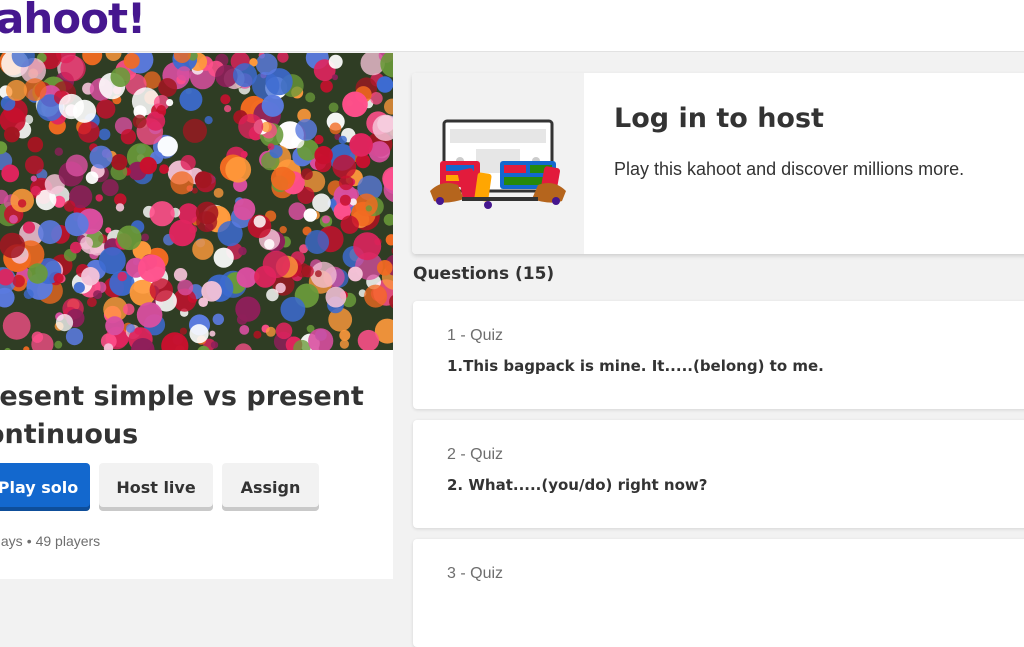  What do you see at coordinates (45, 487) in the screenshot?
I see `play-solo-button: Play solo` at bounding box center [45, 487].